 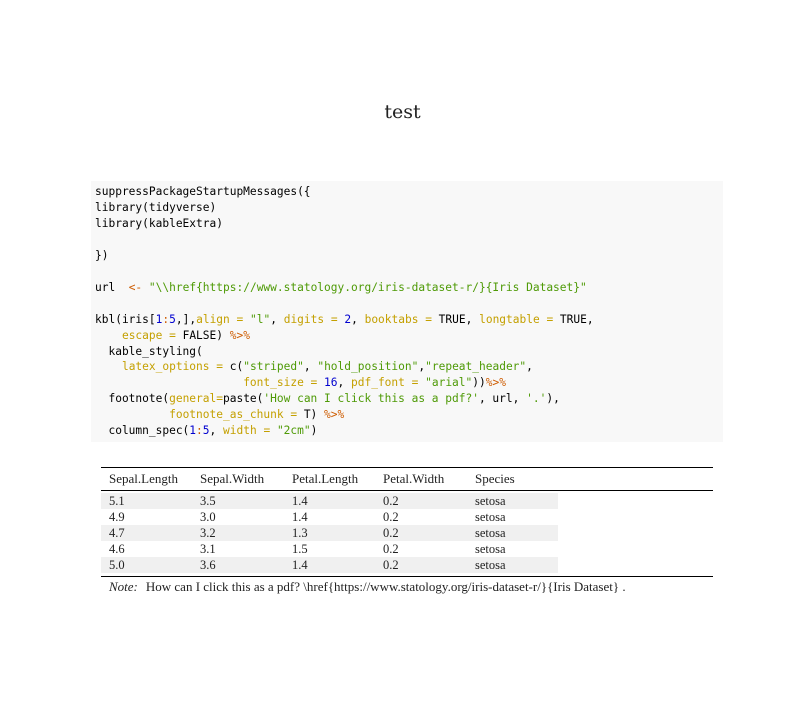 What do you see at coordinates (374, 383) in the screenshot?
I see `code-line: font_size = 16, pdf_font = "arial"))%>%` at bounding box center [374, 383].